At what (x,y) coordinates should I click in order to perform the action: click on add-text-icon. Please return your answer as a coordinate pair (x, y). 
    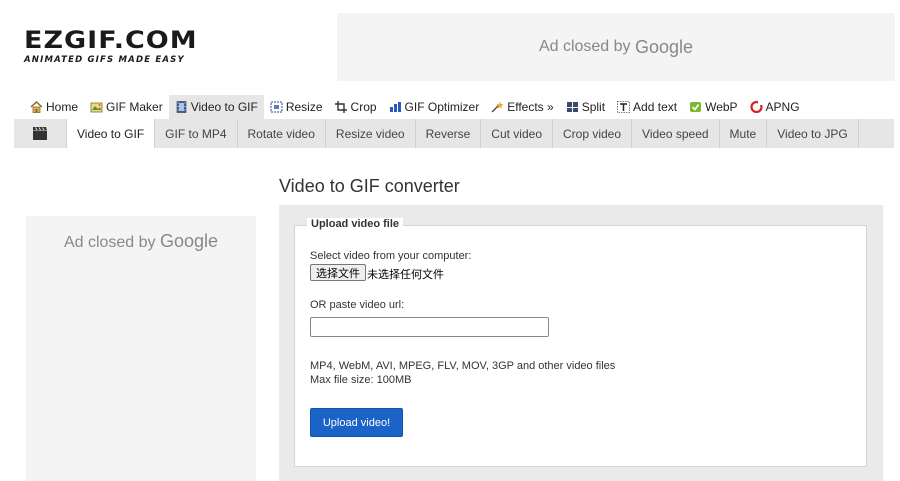
    Looking at the image, I should click on (623, 107).